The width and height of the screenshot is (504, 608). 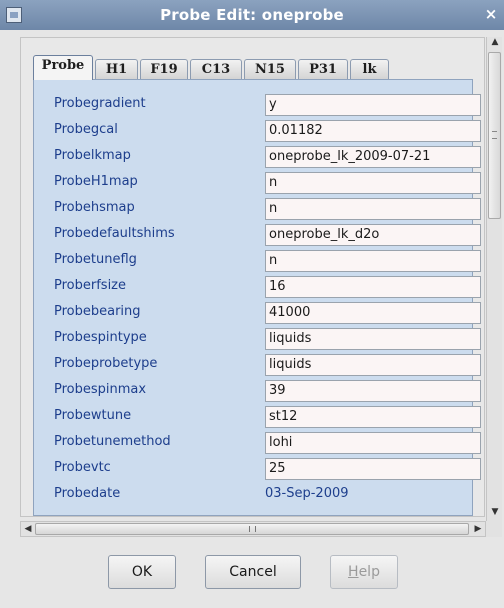 I want to click on probelkmap-field: oneprobe_lk_2009-07-21, so click(x=373, y=157).